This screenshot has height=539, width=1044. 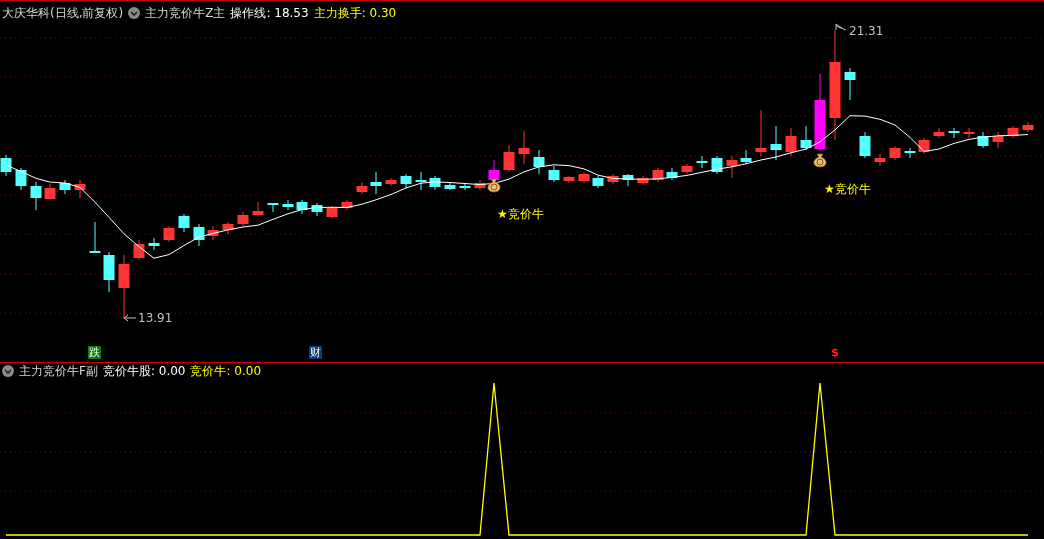 What do you see at coordinates (269, 13) in the screenshot?
I see `indicator-value: 操作线: 18.53` at bounding box center [269, 13].